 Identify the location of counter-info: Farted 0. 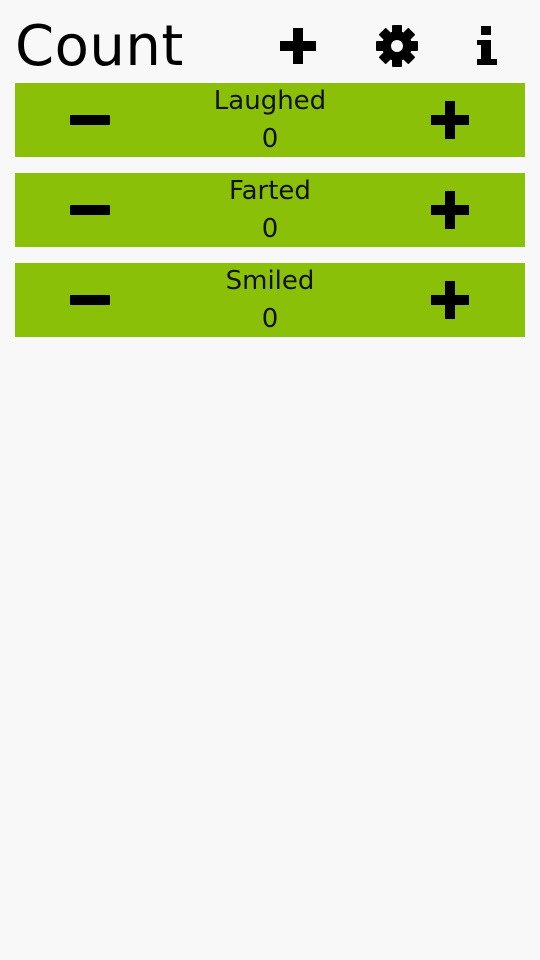
(270, 210).